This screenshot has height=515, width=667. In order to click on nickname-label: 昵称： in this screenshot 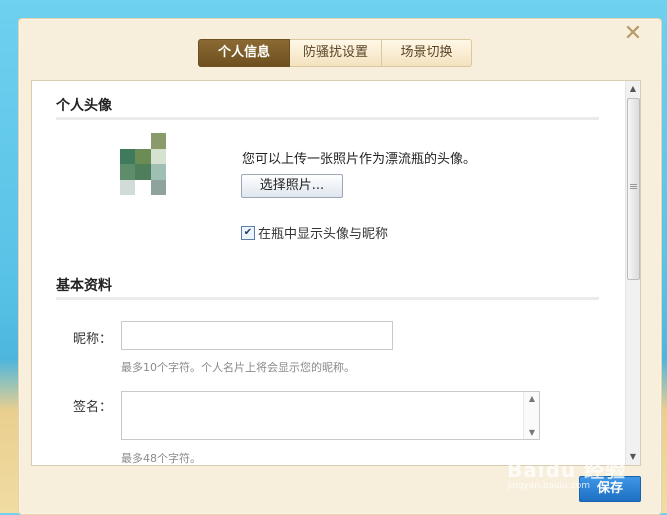, I will do `click(93, 339)`.